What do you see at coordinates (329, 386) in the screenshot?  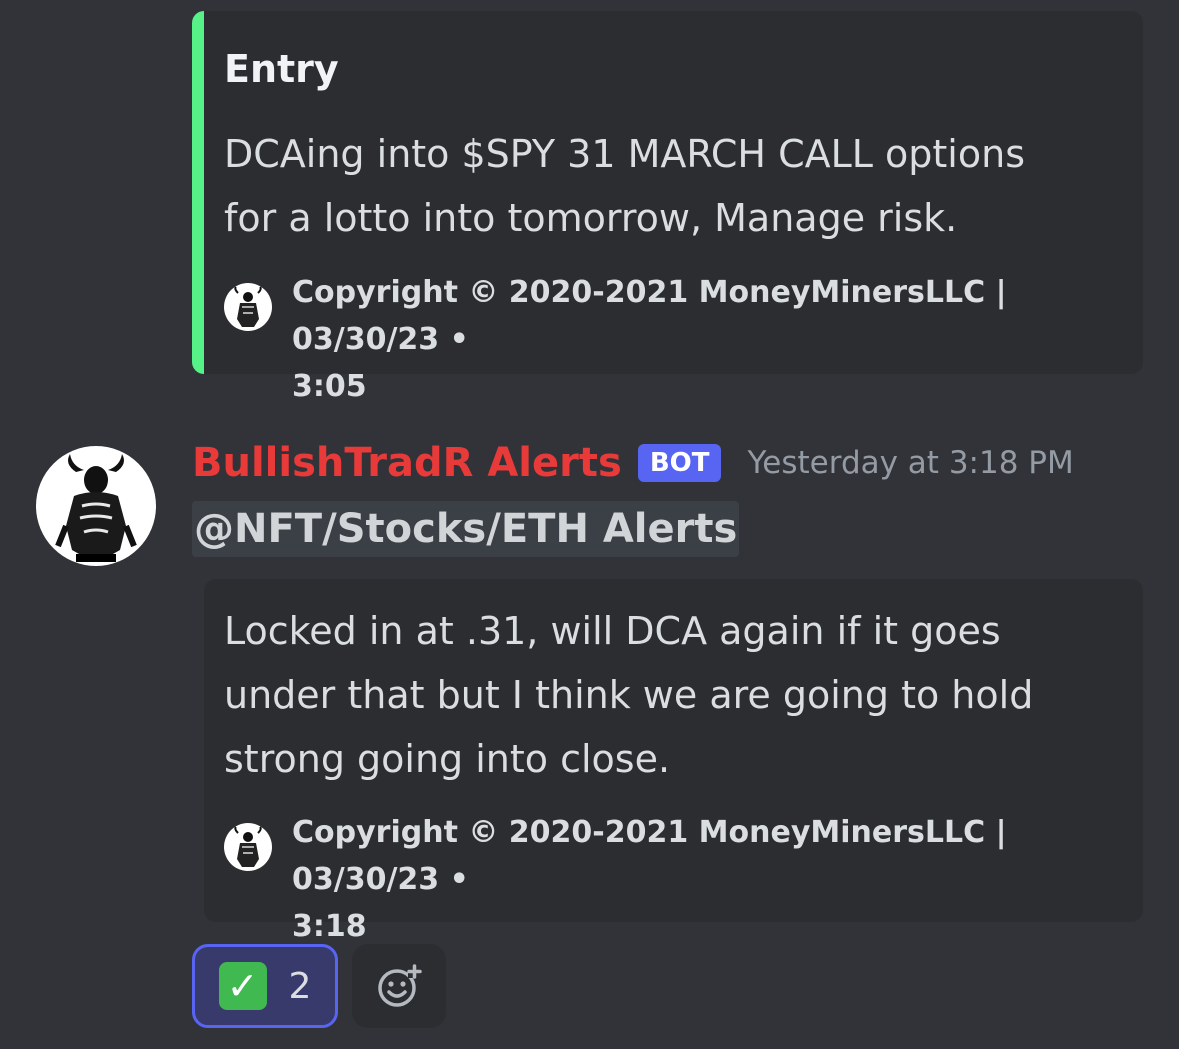 I see `footer-time: 3:05` at bounding box center [329, 386].